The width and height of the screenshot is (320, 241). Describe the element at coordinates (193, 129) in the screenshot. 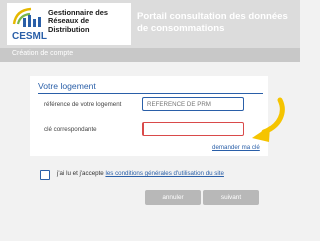

I see `cle-input` at that location.